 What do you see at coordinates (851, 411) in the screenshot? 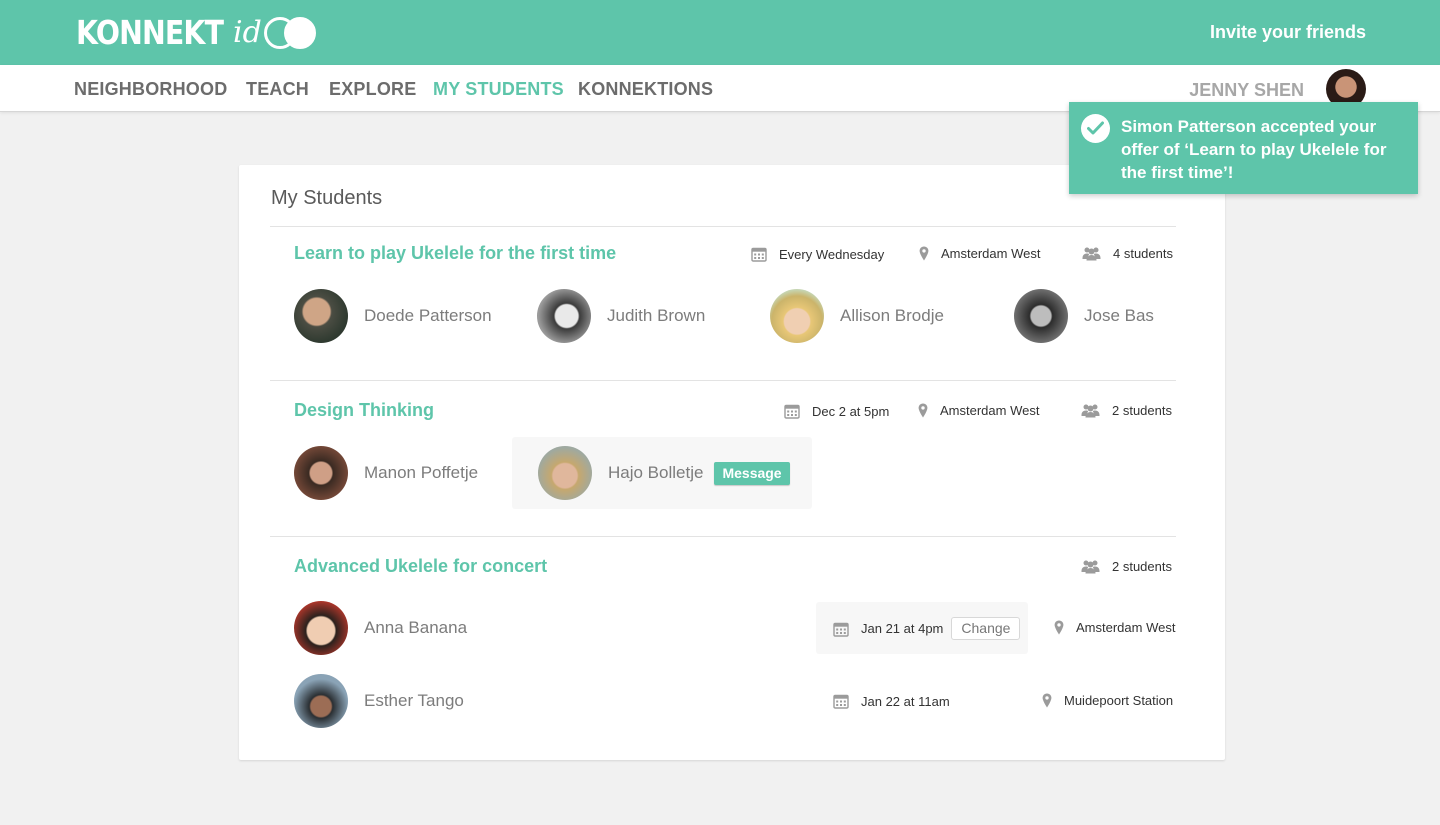
I see `schedule-text: Dec 2 at 5pm` at bounding box center [851, 411].